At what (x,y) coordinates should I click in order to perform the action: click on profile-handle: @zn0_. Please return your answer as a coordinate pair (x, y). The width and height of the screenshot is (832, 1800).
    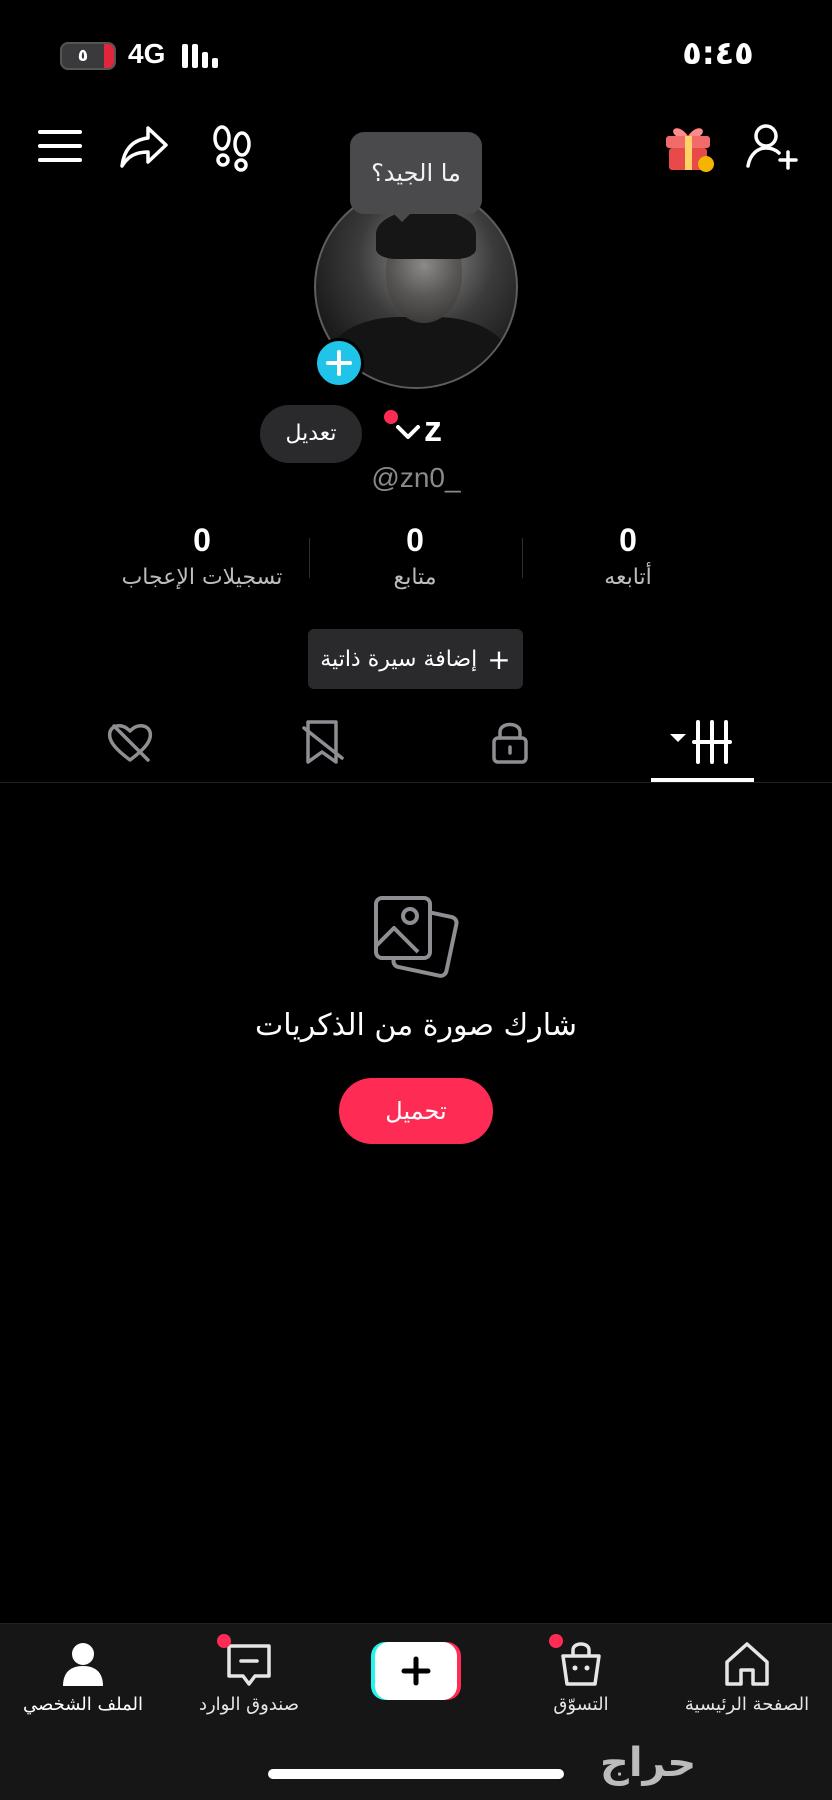
    Looking at the image, I should click on (416, 477).